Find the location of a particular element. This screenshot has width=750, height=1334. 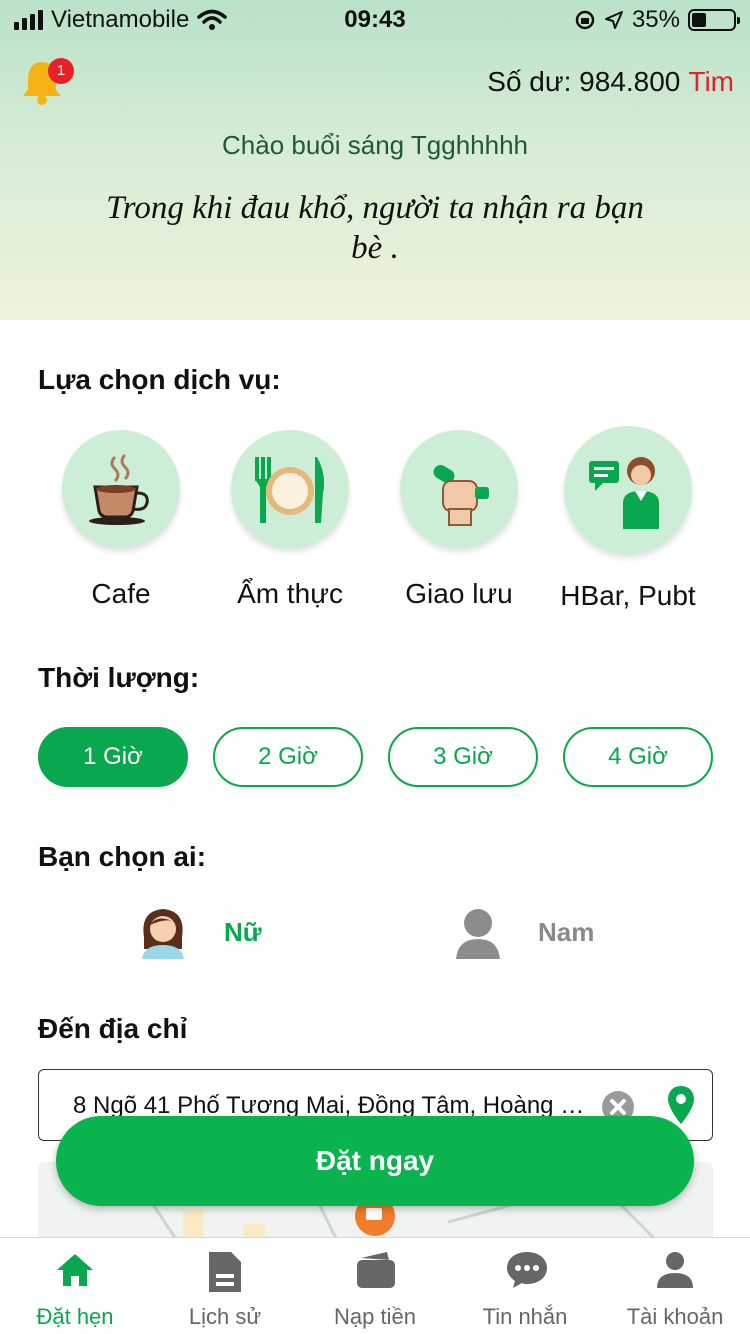

female-label: Nữ is located at coordinates (243, 931).